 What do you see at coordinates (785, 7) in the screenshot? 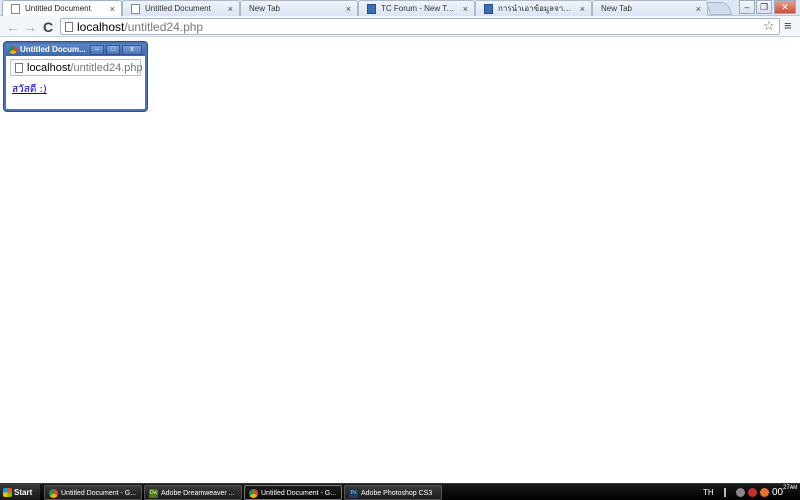
I see `close-button: ✕` at bounding box center [785, 7].